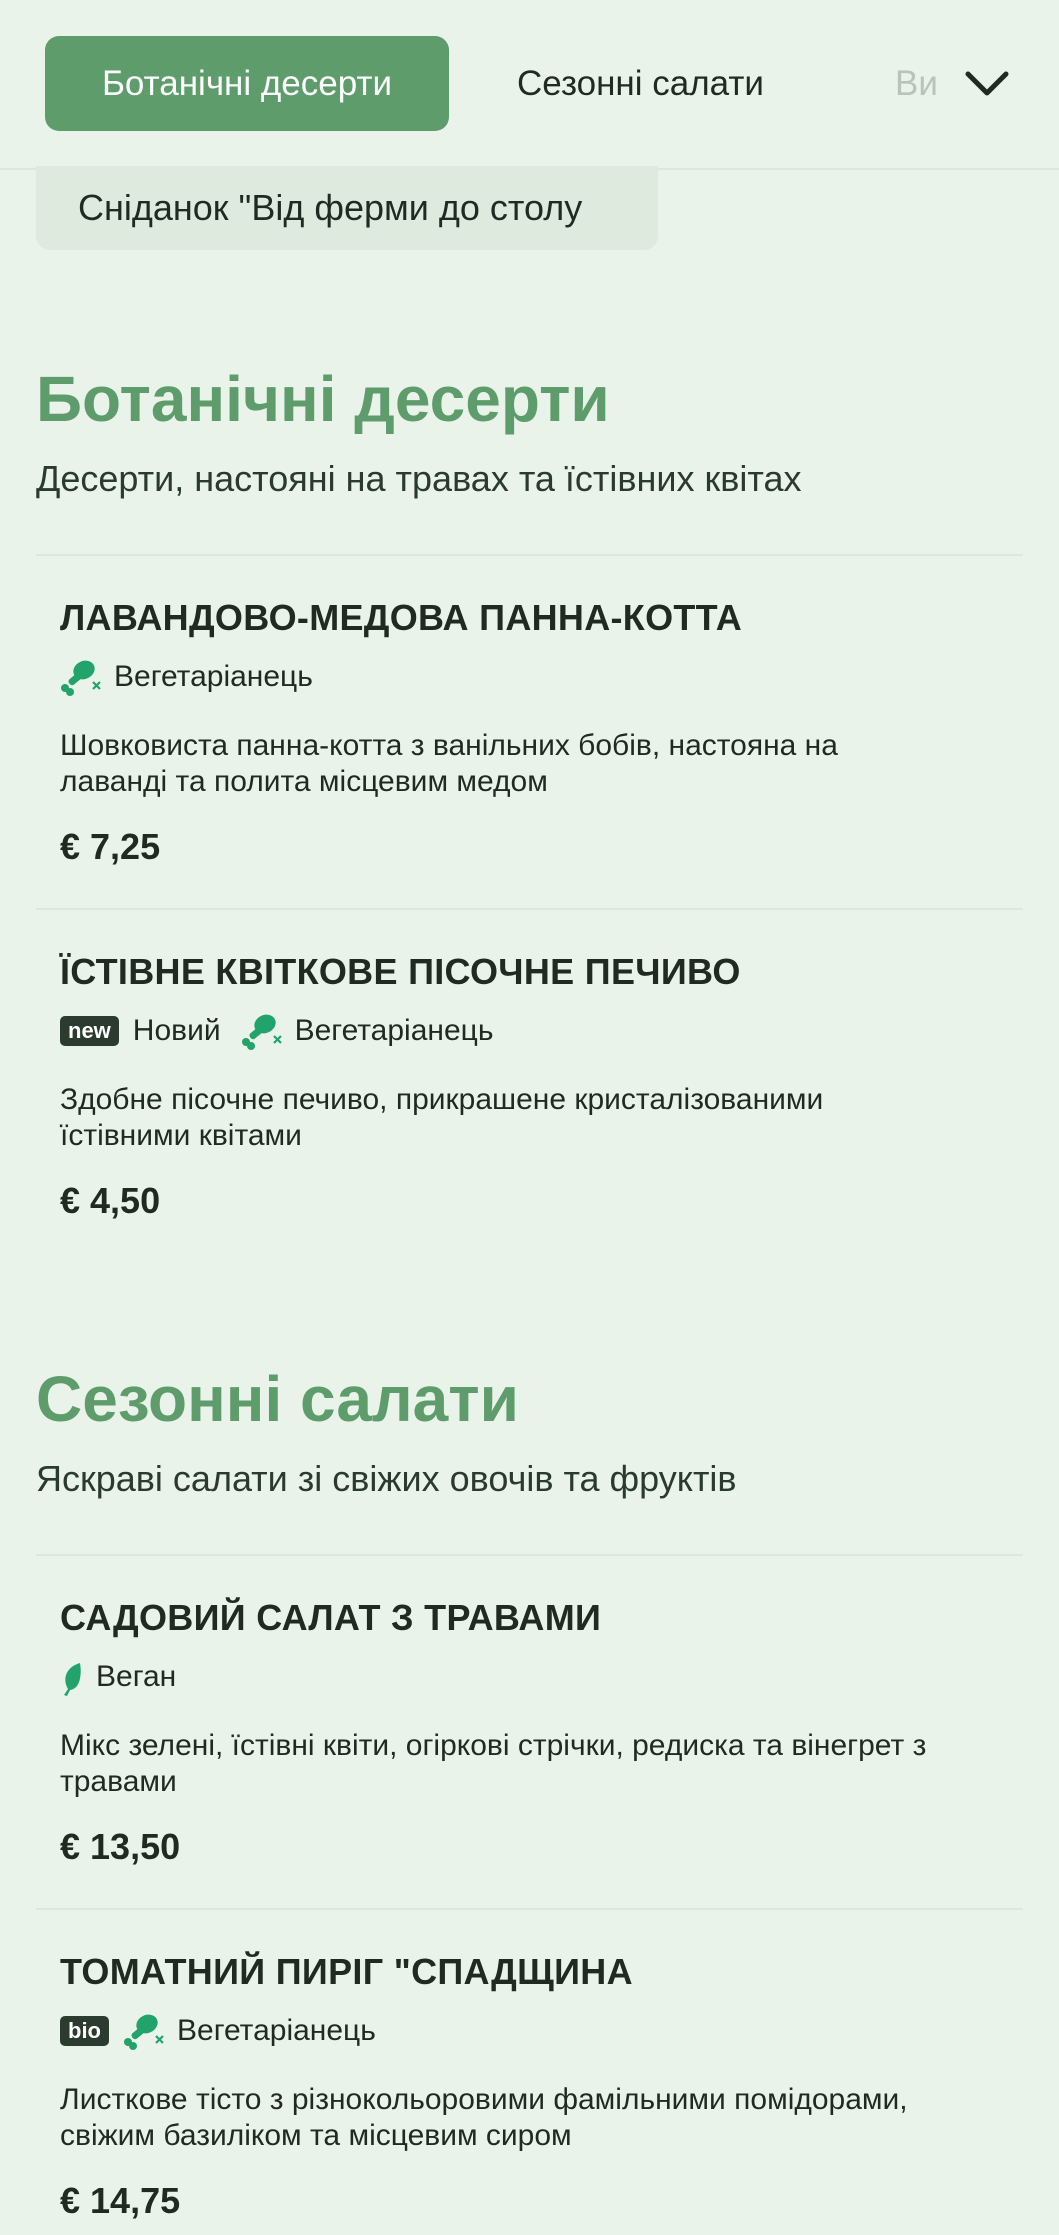 The width and height of the screenshot is (1059, 2235). I want to click on menu-item-price: € 7,25, so click(110, 846).